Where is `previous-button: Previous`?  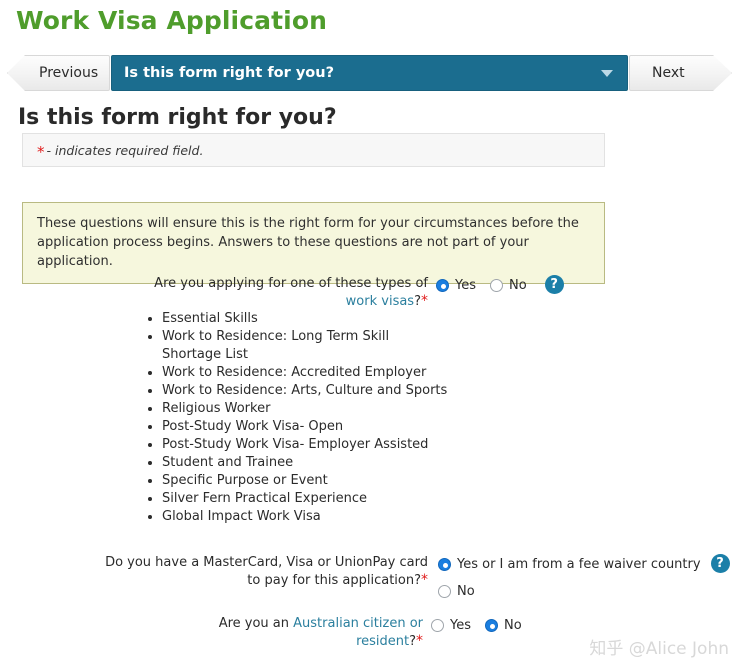
previous-button: Previous is located at coordinates (58, 73).